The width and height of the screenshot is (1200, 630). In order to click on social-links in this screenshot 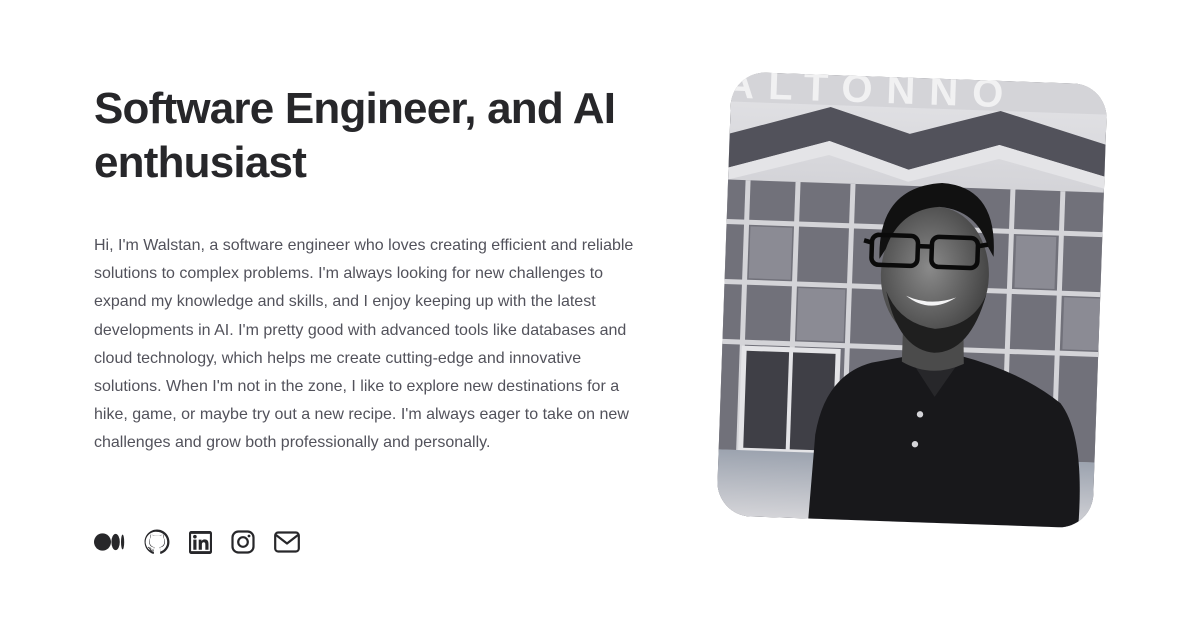, I will do `click(206, 542)`.